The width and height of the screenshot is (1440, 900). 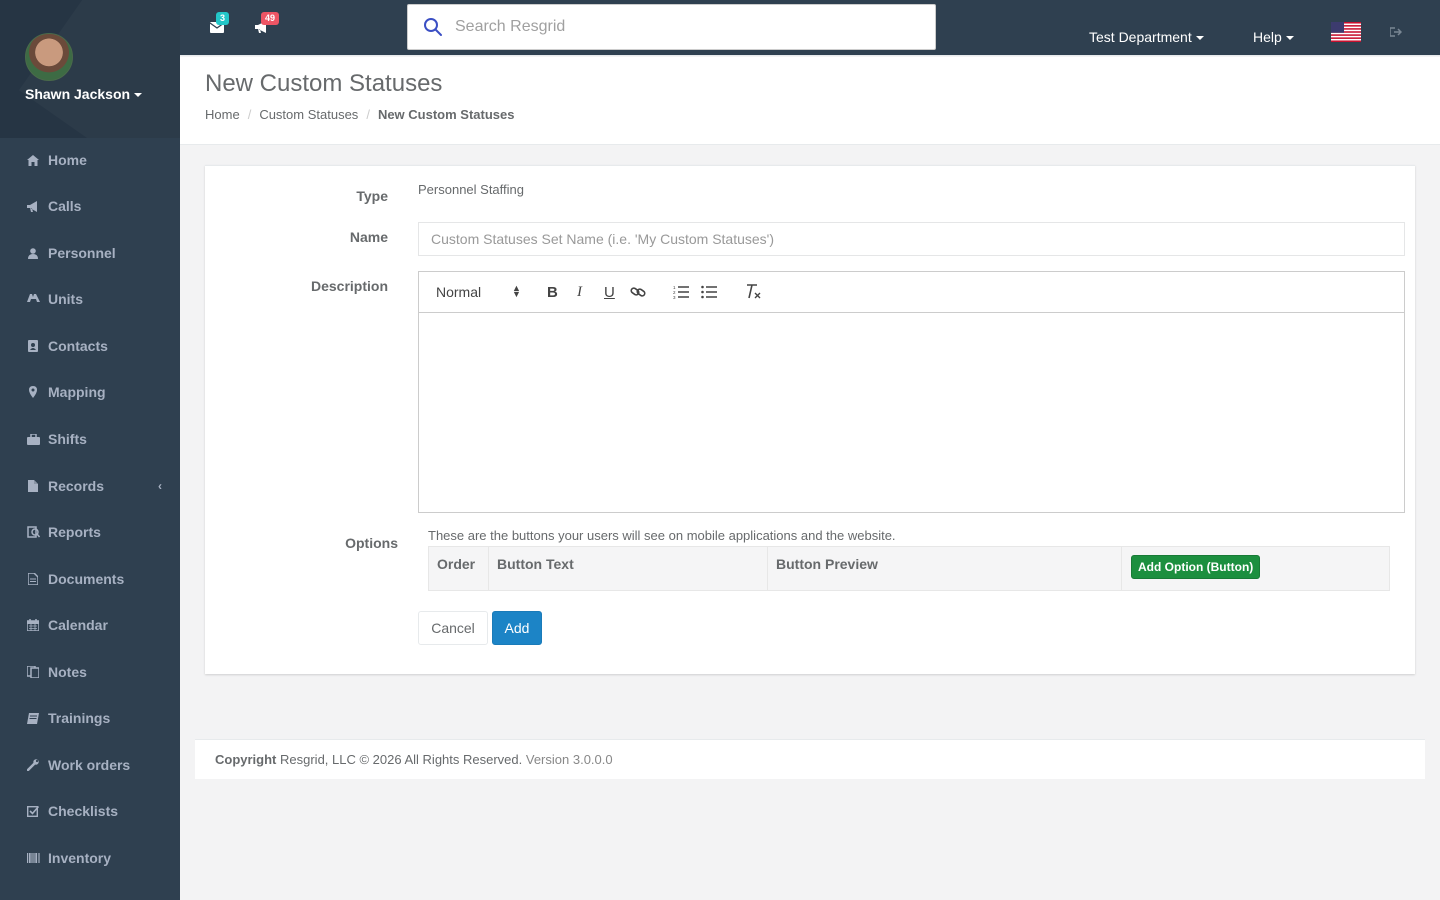 What do you see at coordinates (628, 568) in the screenshot?
I see `column-header-button-text: Button Text` at bounding box center [628, 568].